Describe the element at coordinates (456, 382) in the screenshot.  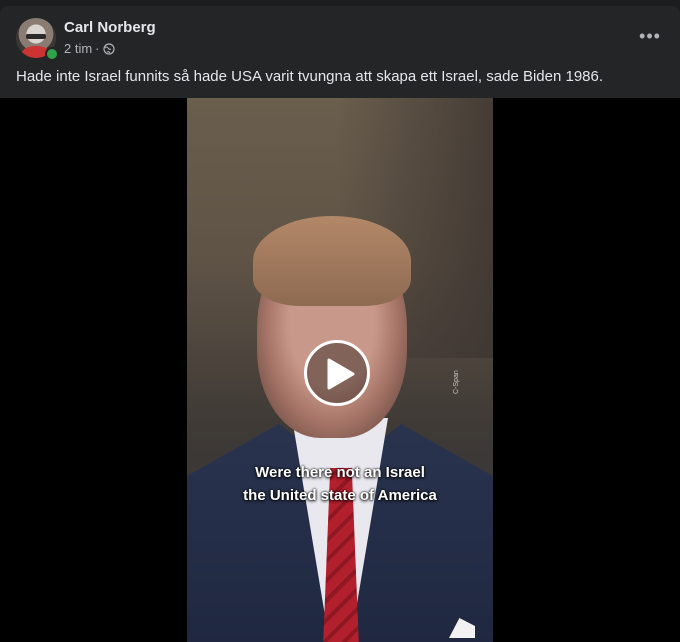
I see `video-watermark: C-Span` at that location.